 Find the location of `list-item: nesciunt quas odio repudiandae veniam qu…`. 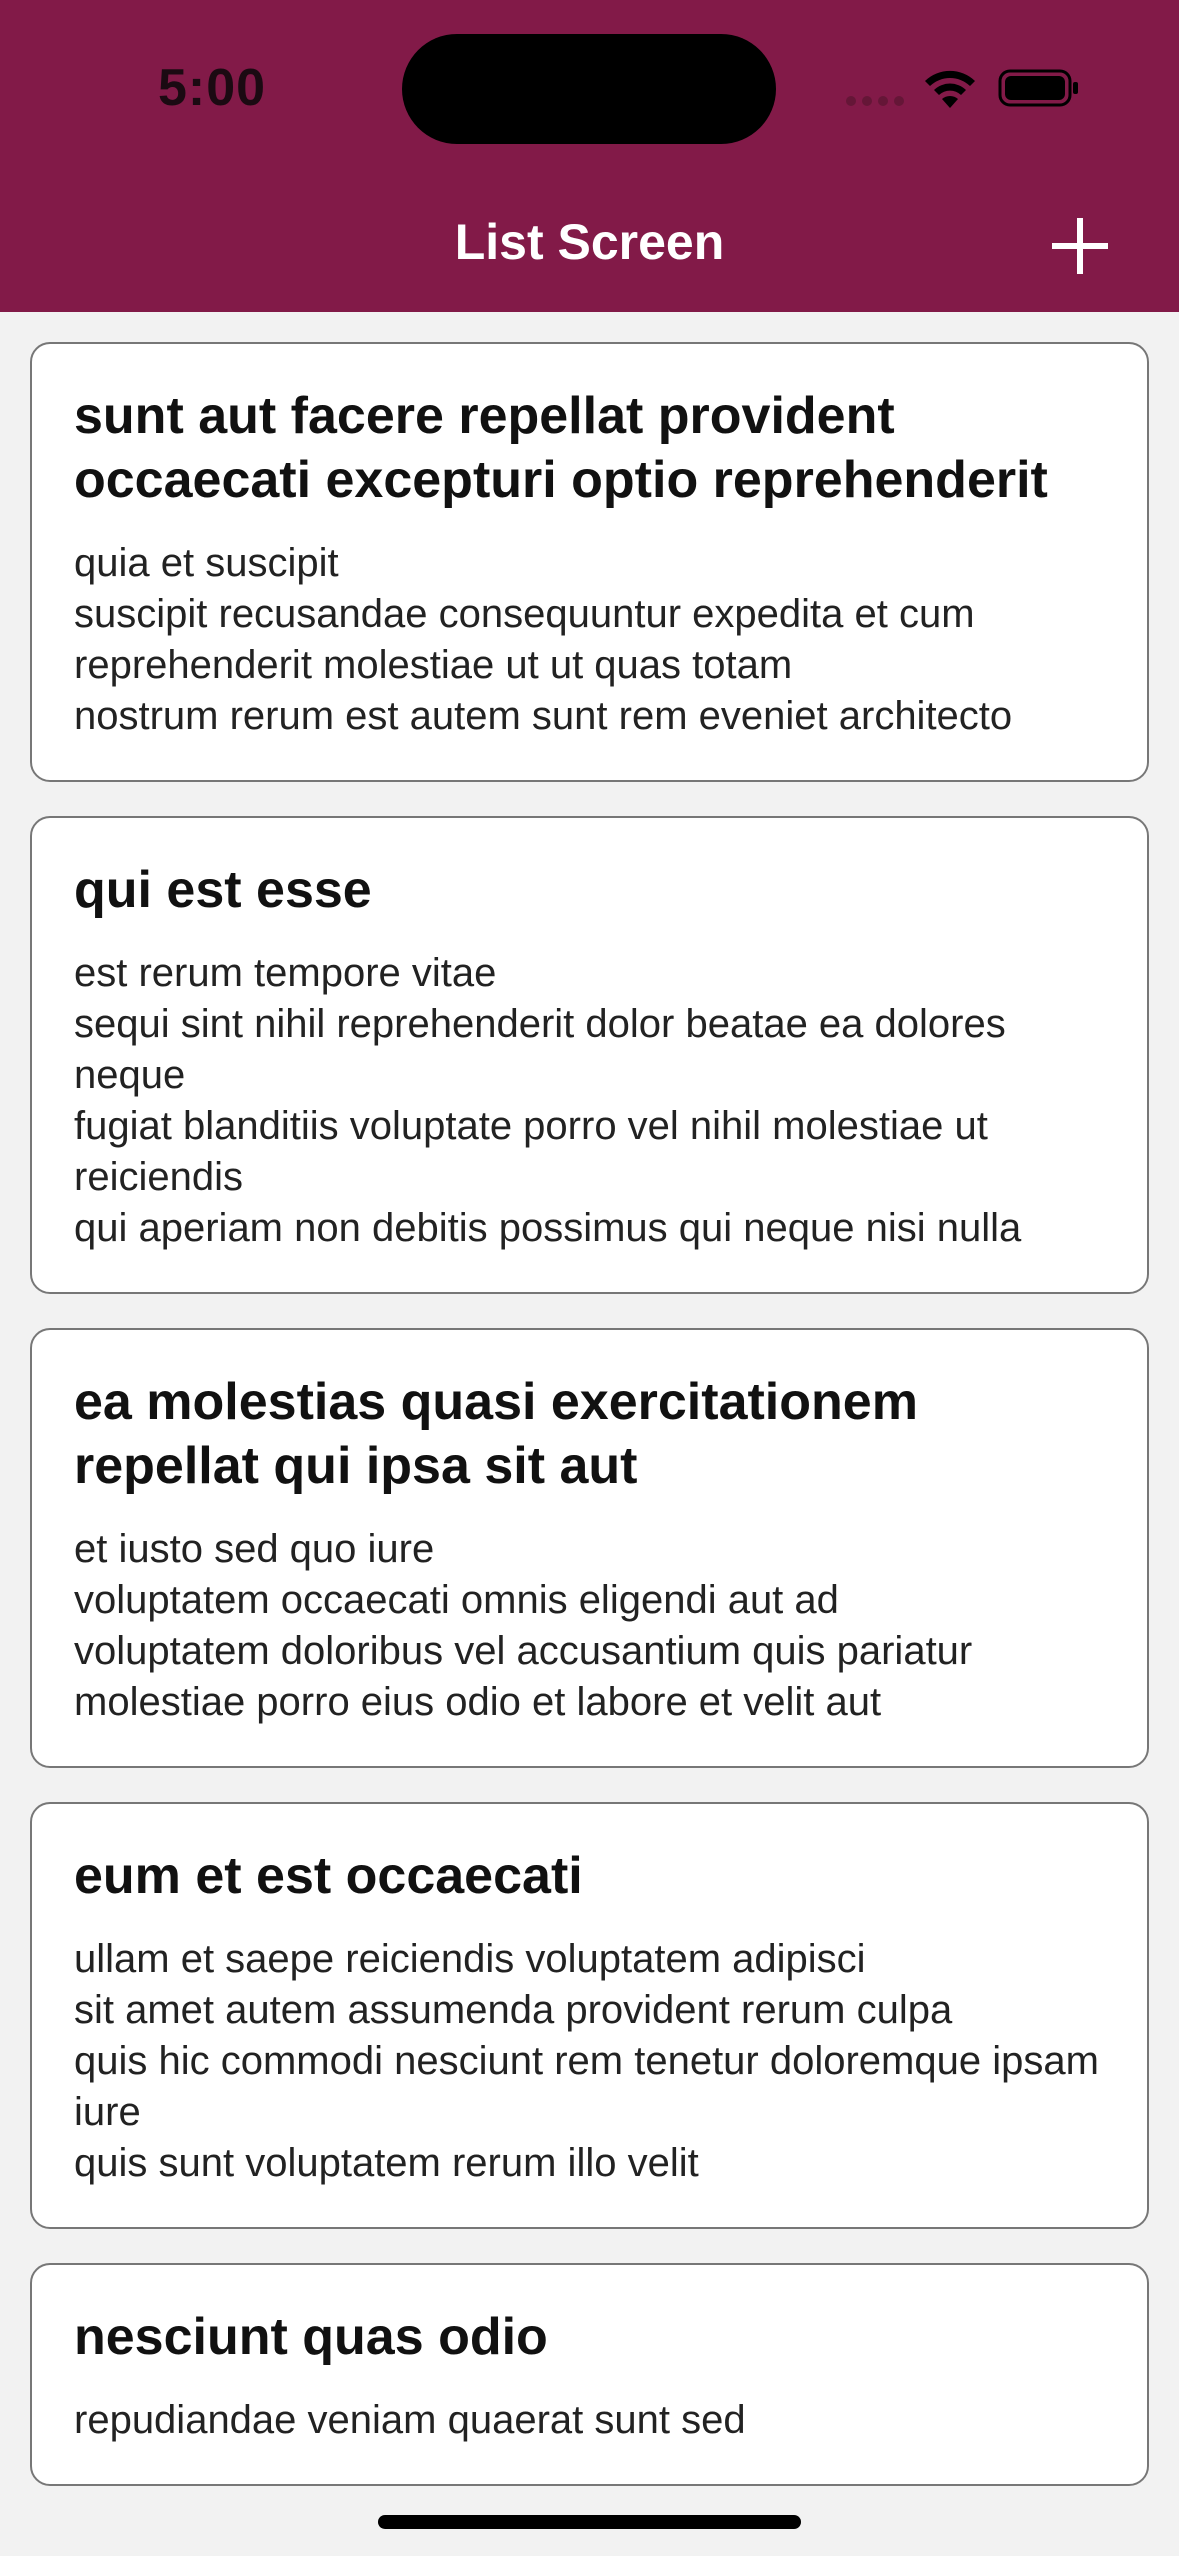

list-item: nesciunt quas odio repudiandae veniam qu… is located at coordinates (589, 2374).